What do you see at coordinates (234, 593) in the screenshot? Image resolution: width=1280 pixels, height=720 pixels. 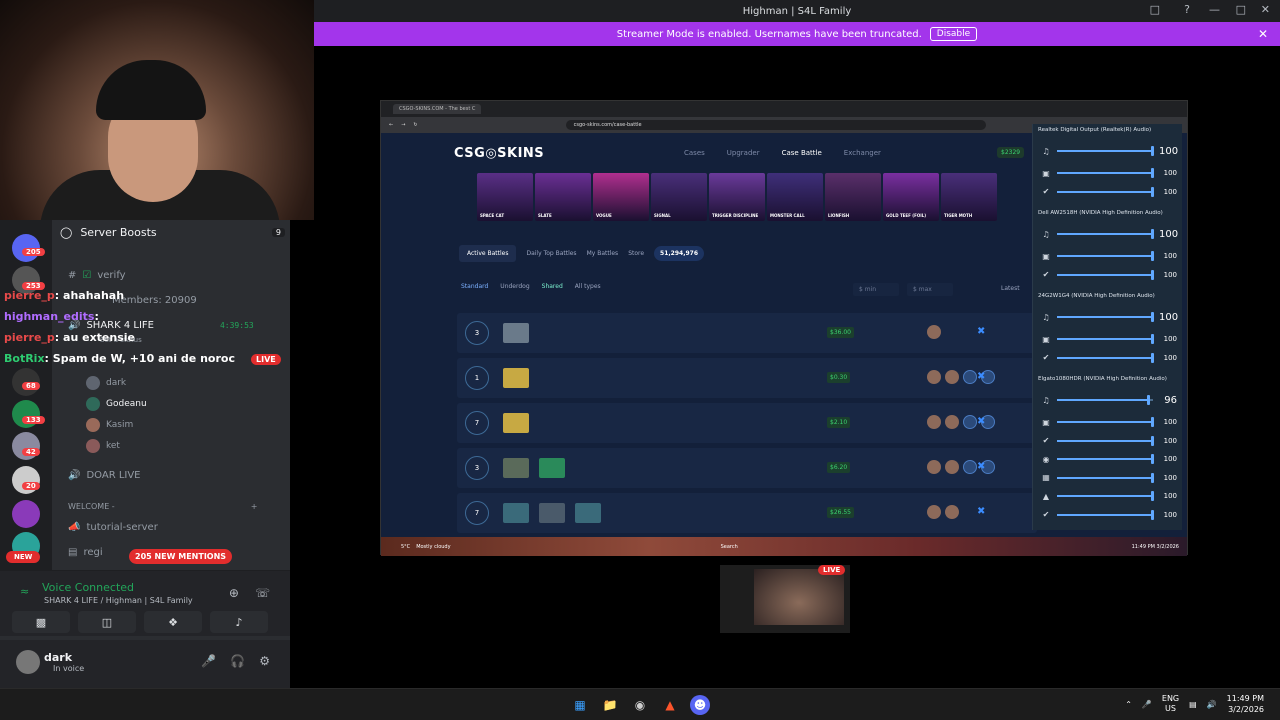 I see `noise-suppression-icon: ⊕` at bounding box center [234, 593].